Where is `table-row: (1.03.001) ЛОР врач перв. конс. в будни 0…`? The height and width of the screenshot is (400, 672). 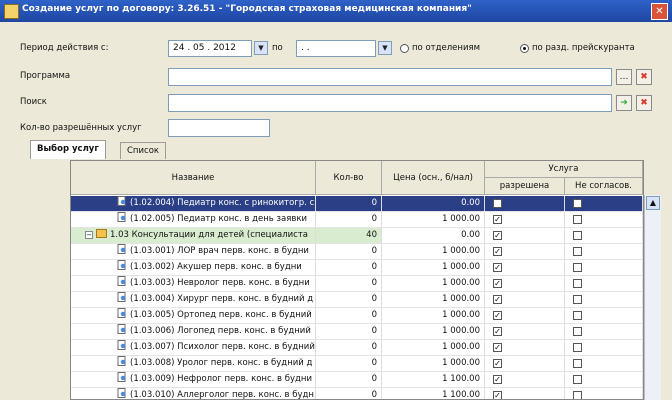
table-row: (1.03.001) ЛОР врач перв. конс. в будни 0… is located at coordinates (357, 252).